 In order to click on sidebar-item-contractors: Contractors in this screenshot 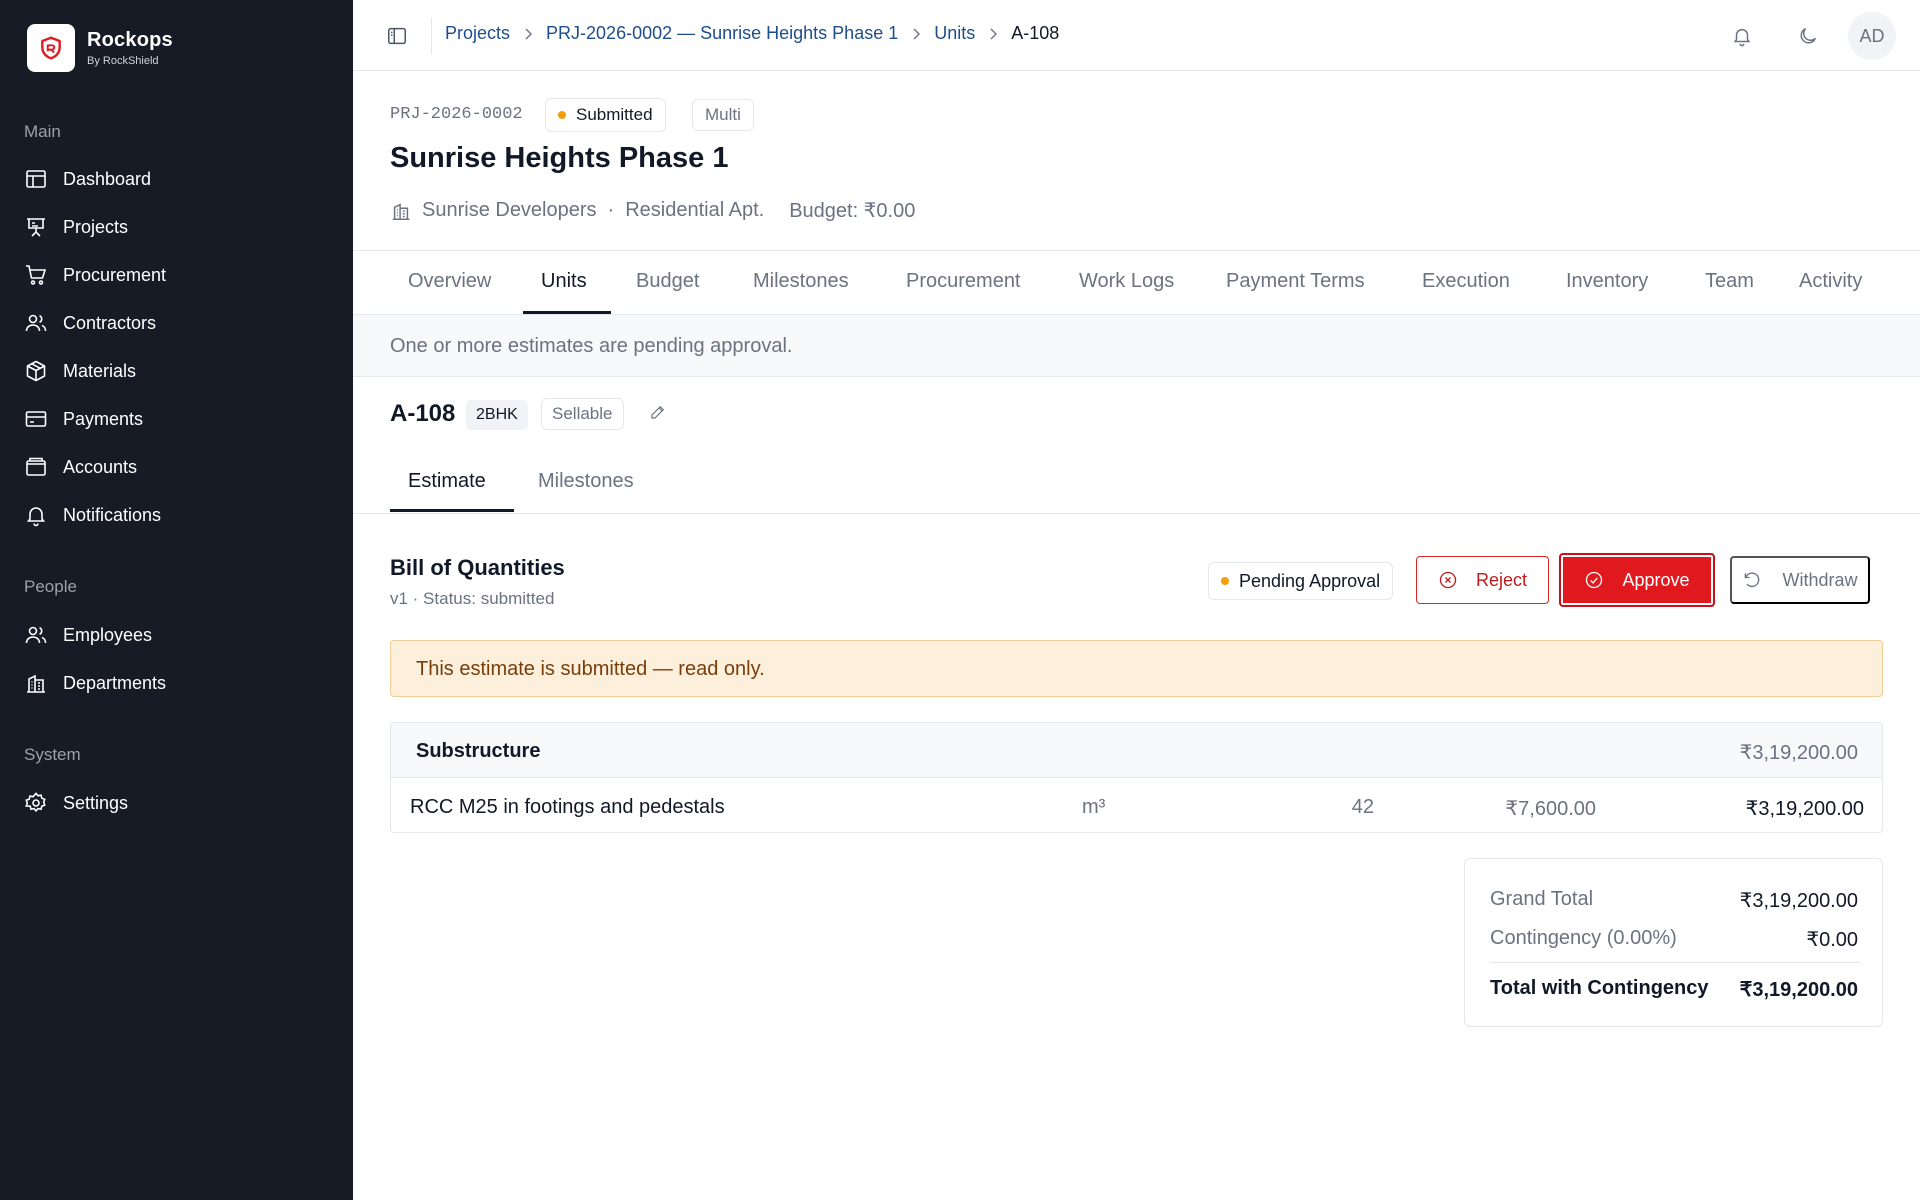, I will do `click(90, 323)`.